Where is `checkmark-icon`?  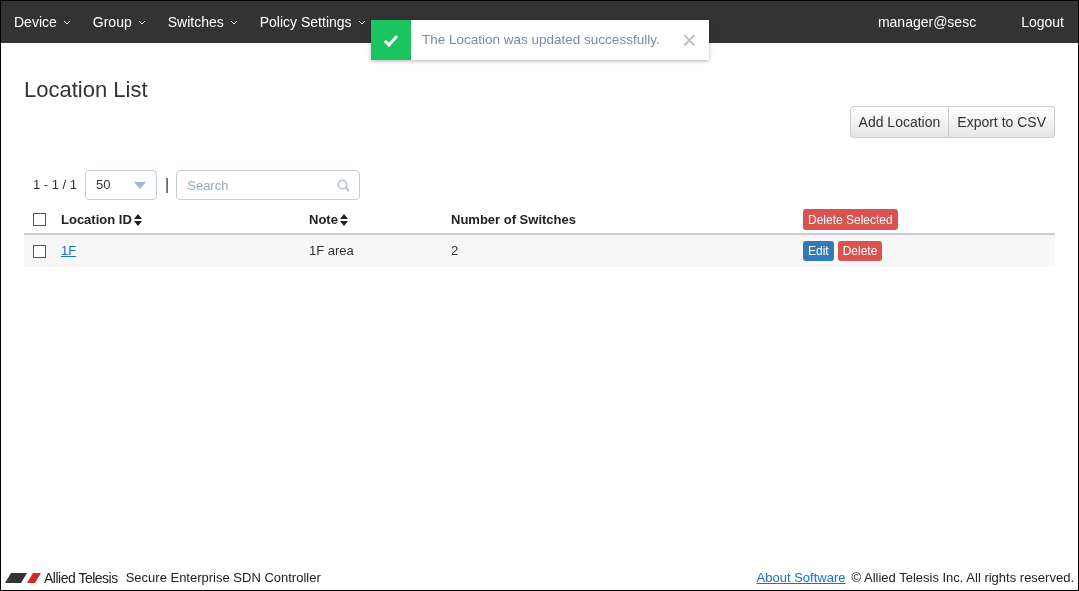
checkmark-icon is located at coordinates (391, 40).